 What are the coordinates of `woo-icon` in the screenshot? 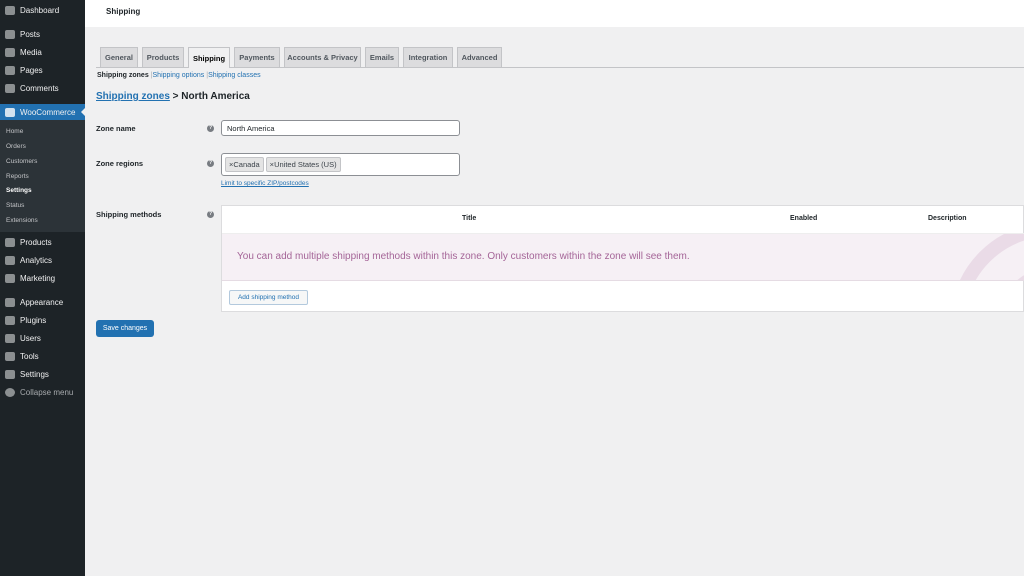 It's located at (10, 112).